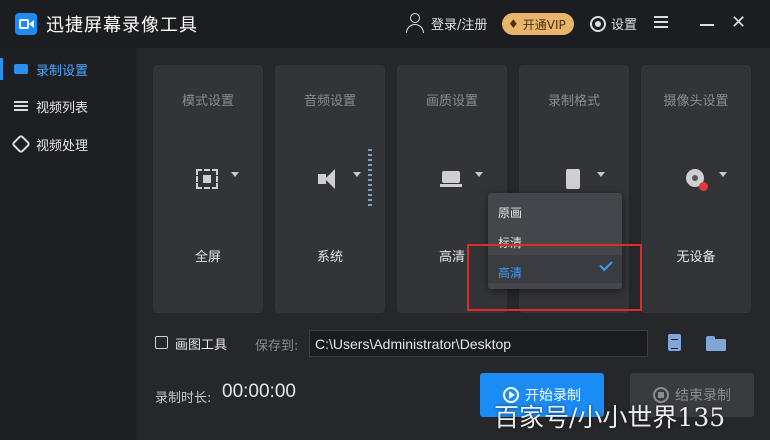  Describe the element at coordinates (661, 22) in the screenshot. I see `menu-icon` at that location.